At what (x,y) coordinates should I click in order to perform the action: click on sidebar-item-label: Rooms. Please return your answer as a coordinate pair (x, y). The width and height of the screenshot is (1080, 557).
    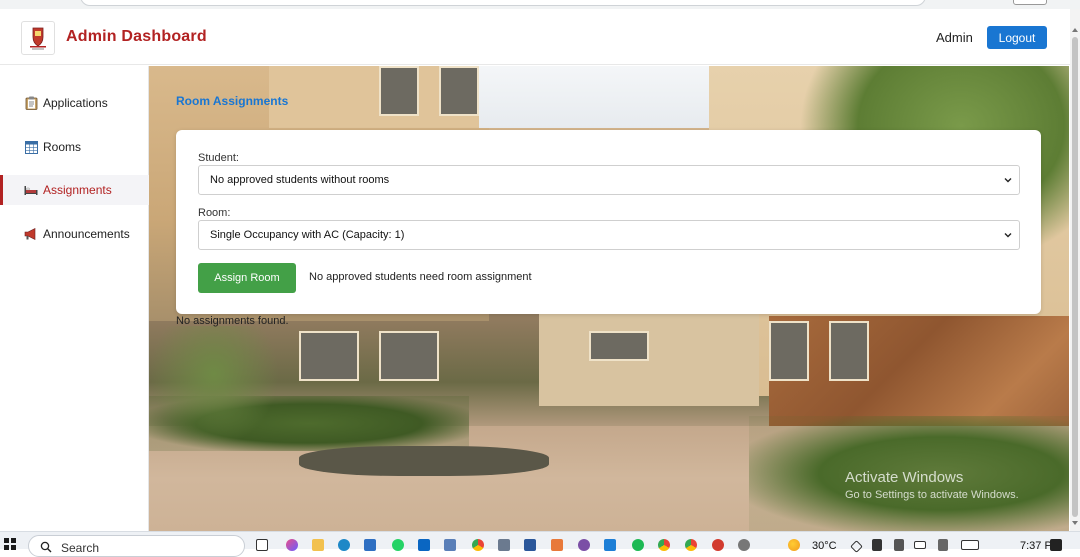
    Looking at the image, I should click on (62, 147).